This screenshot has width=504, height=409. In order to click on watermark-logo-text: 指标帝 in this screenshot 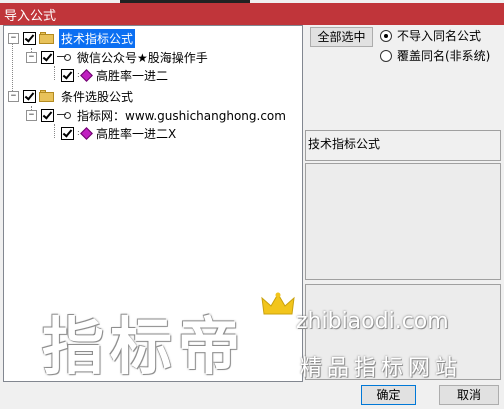, I will do `click(144, 346)`.